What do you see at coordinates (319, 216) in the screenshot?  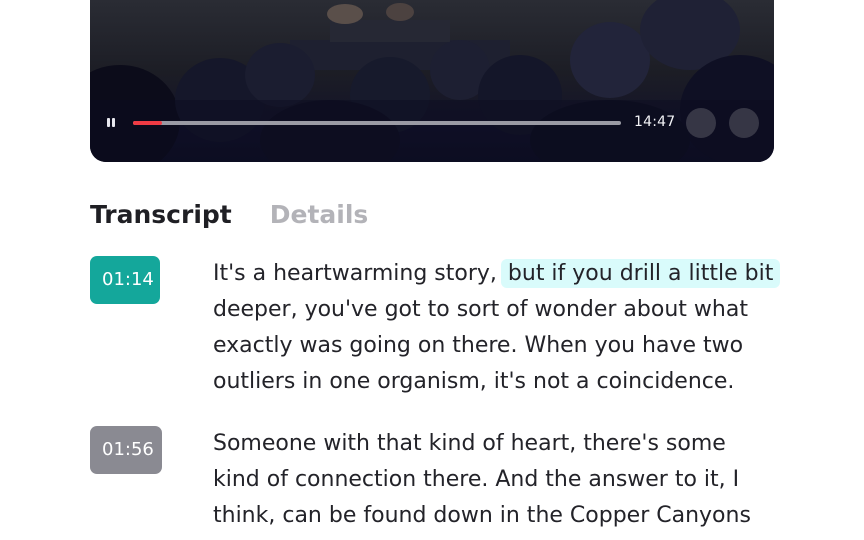 I see `tab-details: Details` at bounding box center [319, 216].